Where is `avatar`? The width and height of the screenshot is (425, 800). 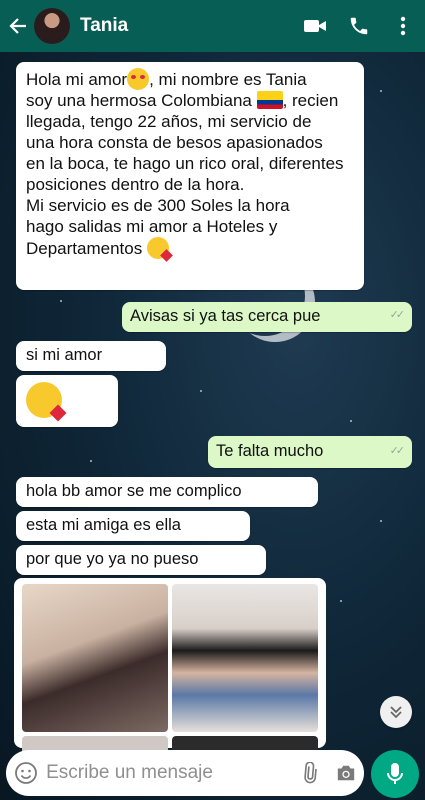 avatar is located at coordinates (52, 26).